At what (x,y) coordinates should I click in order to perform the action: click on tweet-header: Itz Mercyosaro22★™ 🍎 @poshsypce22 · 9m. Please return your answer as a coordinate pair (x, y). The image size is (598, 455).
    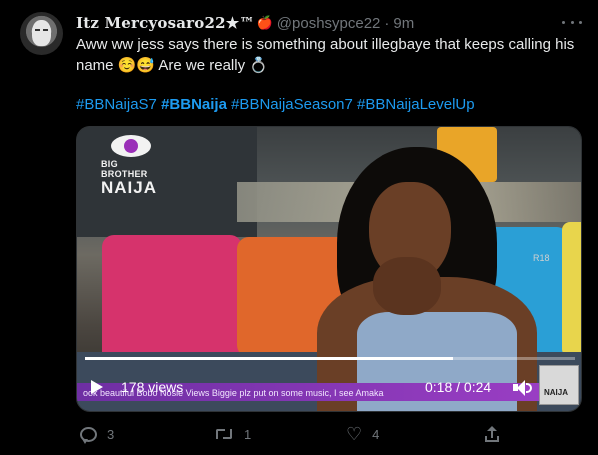
    Looking at the image, I should click on (245, 23).